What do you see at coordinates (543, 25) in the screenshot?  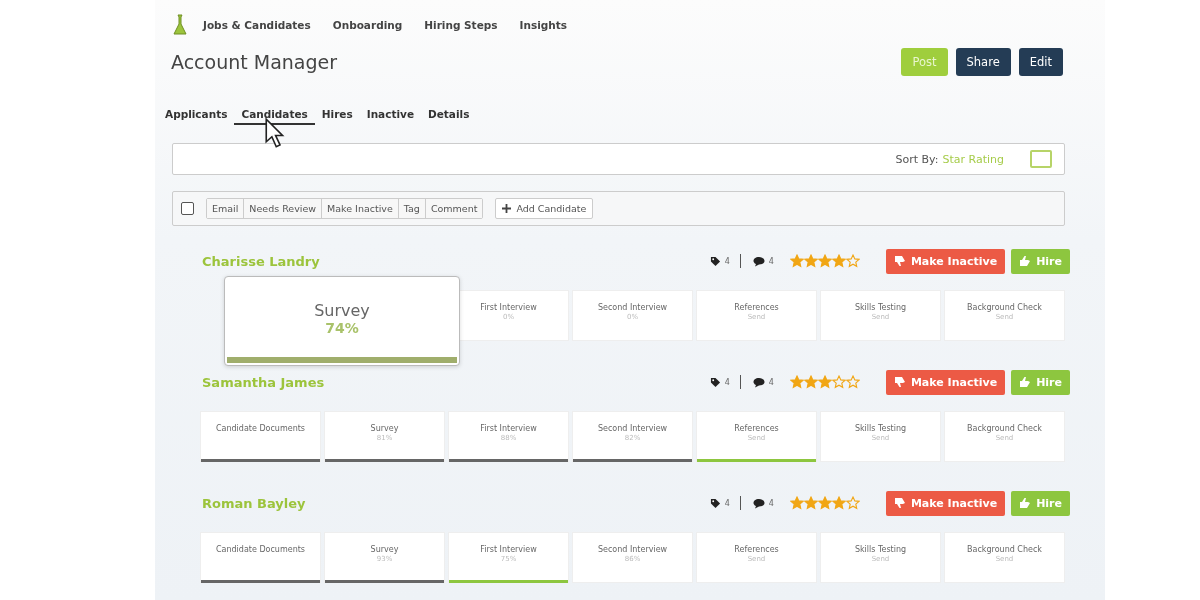 I see `nav-link: Insights` at bounding box center [543, 25].